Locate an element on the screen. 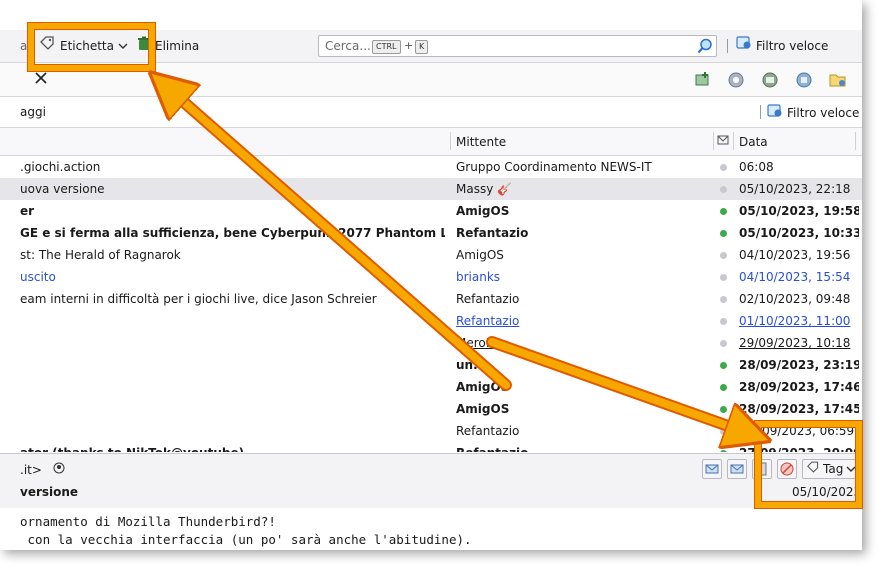 This screenshot has width=881, height=569. contact-icon is located at coordinates (59, 469).